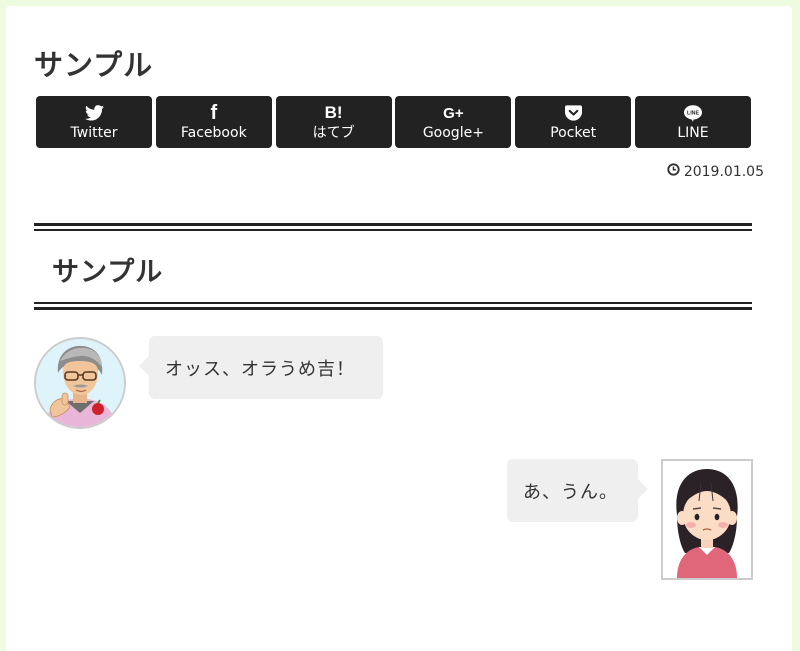 Image resolution: width=800 pixels, height=651 pixels. I want to click on woman-avatar, so click(707, 519).